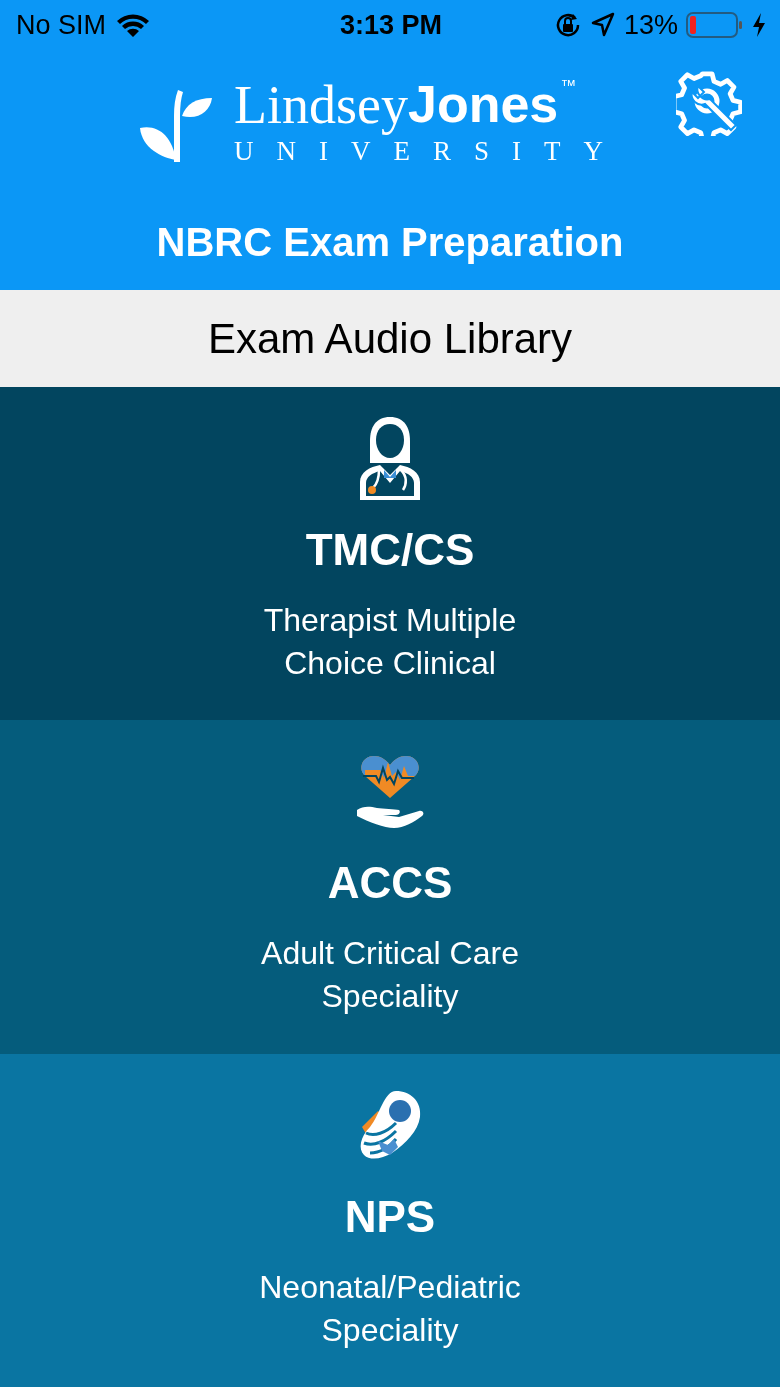 This screenshot has height=1387, width=780. What do you see at coordinates (133, 25) in the screenshot?
I see `wifi-icon` at bounding box center [133, 25].